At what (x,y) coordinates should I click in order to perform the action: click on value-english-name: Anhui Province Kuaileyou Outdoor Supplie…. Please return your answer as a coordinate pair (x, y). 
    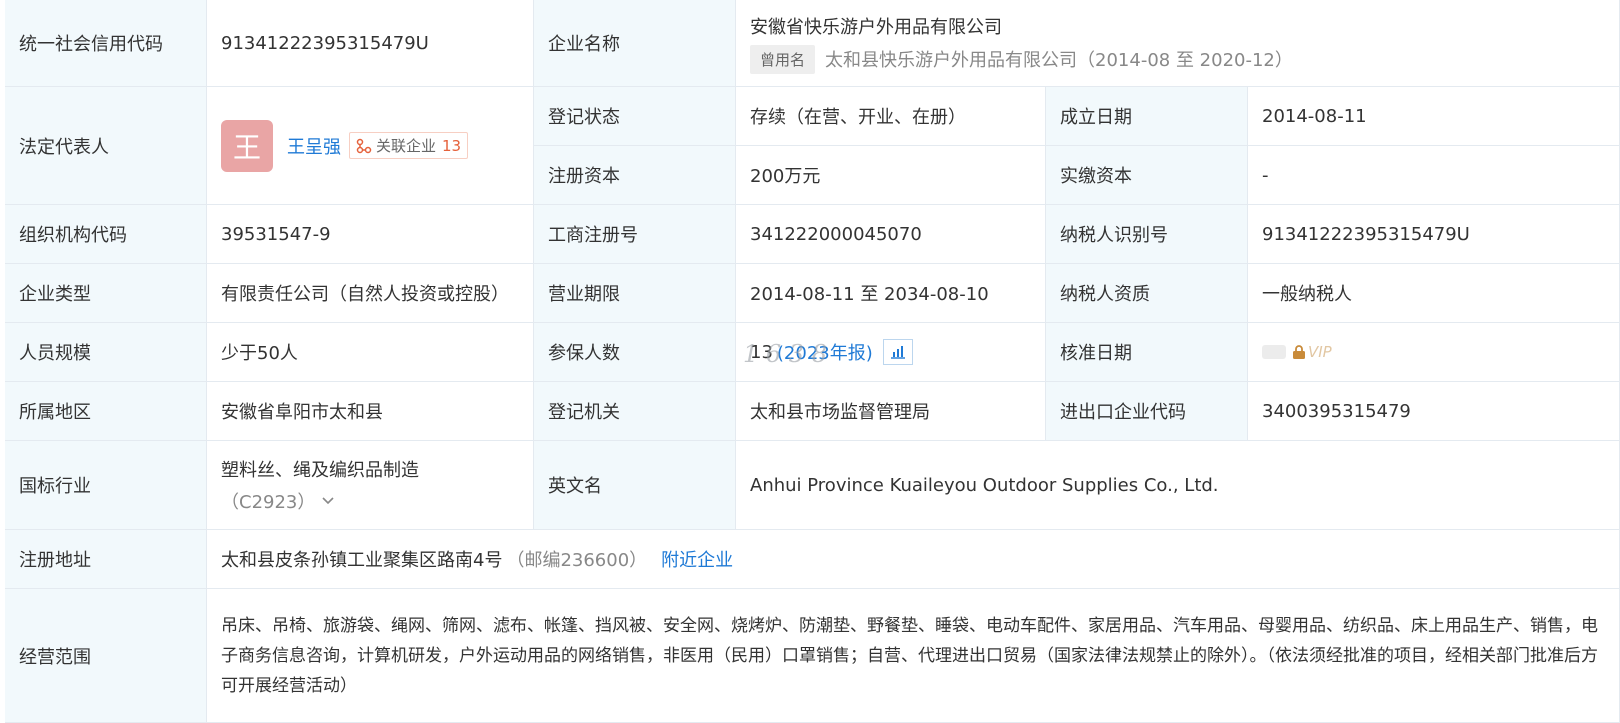
    Looking at the image, I should click on (1178, 485).